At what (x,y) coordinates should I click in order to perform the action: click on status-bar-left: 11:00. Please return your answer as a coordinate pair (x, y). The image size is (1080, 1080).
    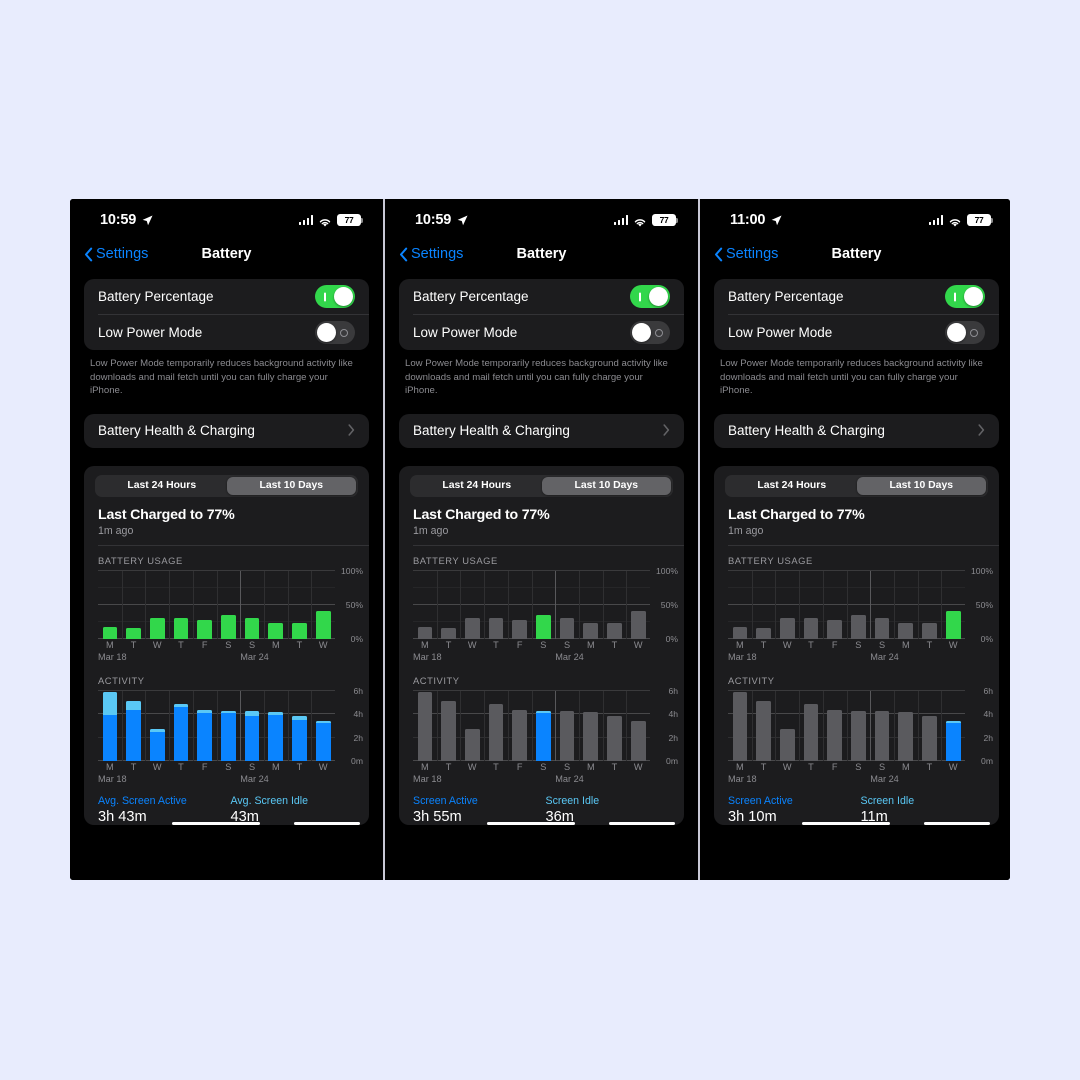
    Looking at the image, I should click on (756, 220).